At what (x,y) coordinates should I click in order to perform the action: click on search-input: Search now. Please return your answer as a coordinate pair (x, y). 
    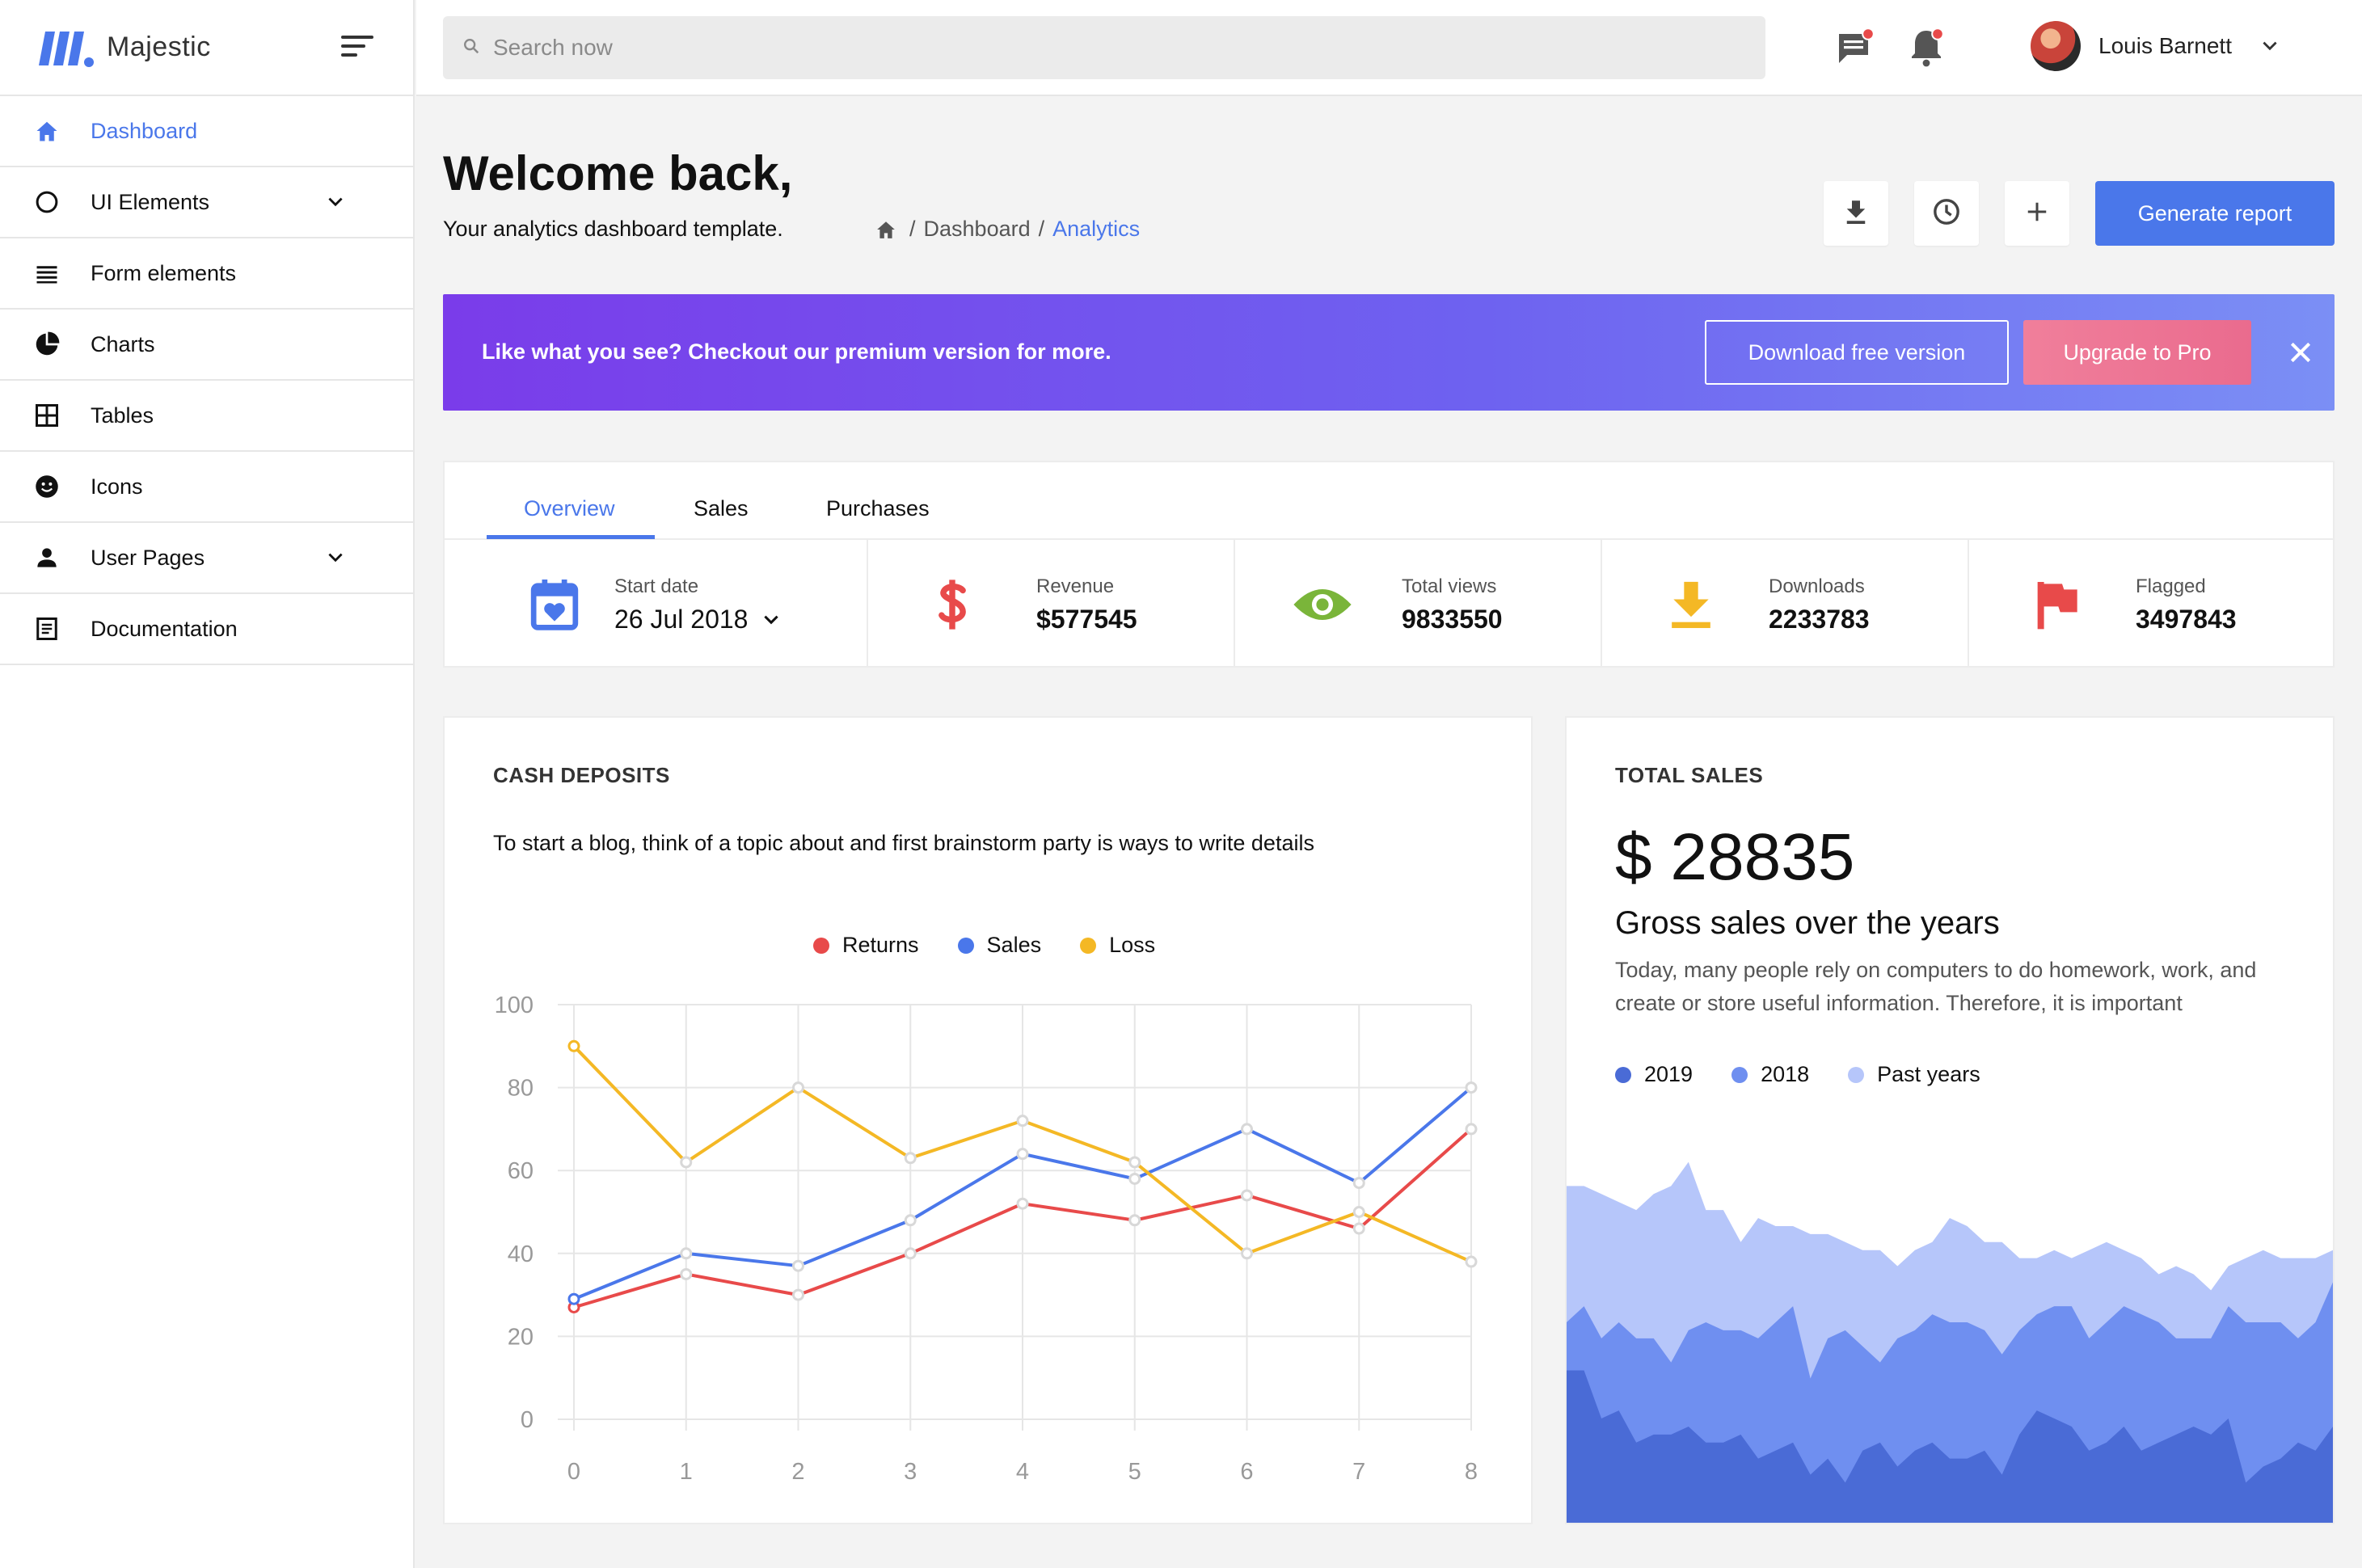
    Looking at the image, I should click on (1104, 47).